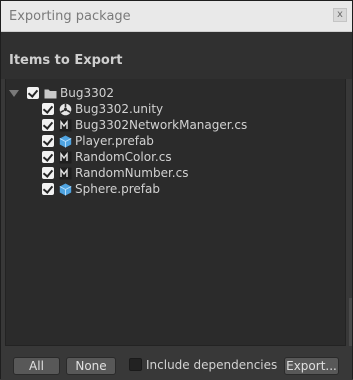 Image resolution: width=353 pixels, height=380 pixels. Describe the element at coordinates (114, 141) in the screenshot. I see `tree-item-label: Player.prefab` at that location.